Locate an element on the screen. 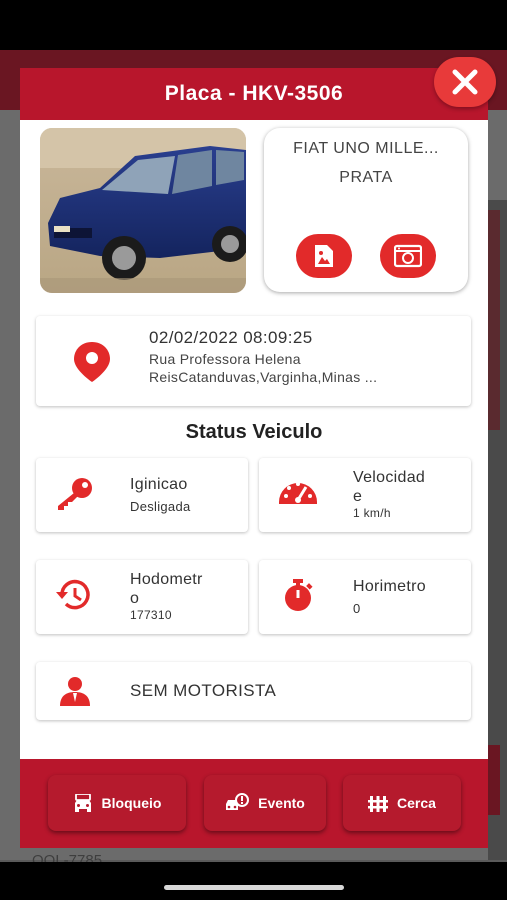  speedometer-icon is located at coordinates (298, 493).